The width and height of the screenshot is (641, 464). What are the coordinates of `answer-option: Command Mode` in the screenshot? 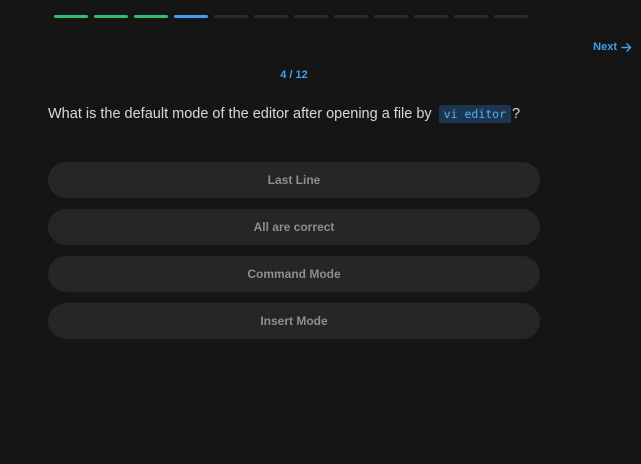 It's located at (294, 274).